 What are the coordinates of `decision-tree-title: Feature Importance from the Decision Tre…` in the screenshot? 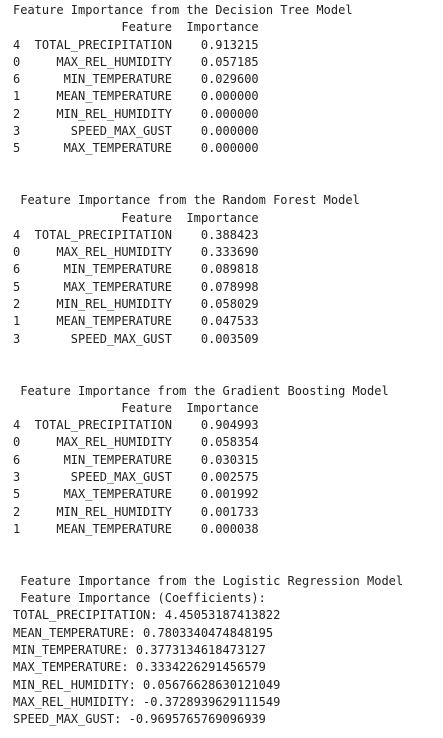 It's located at (183, 10).